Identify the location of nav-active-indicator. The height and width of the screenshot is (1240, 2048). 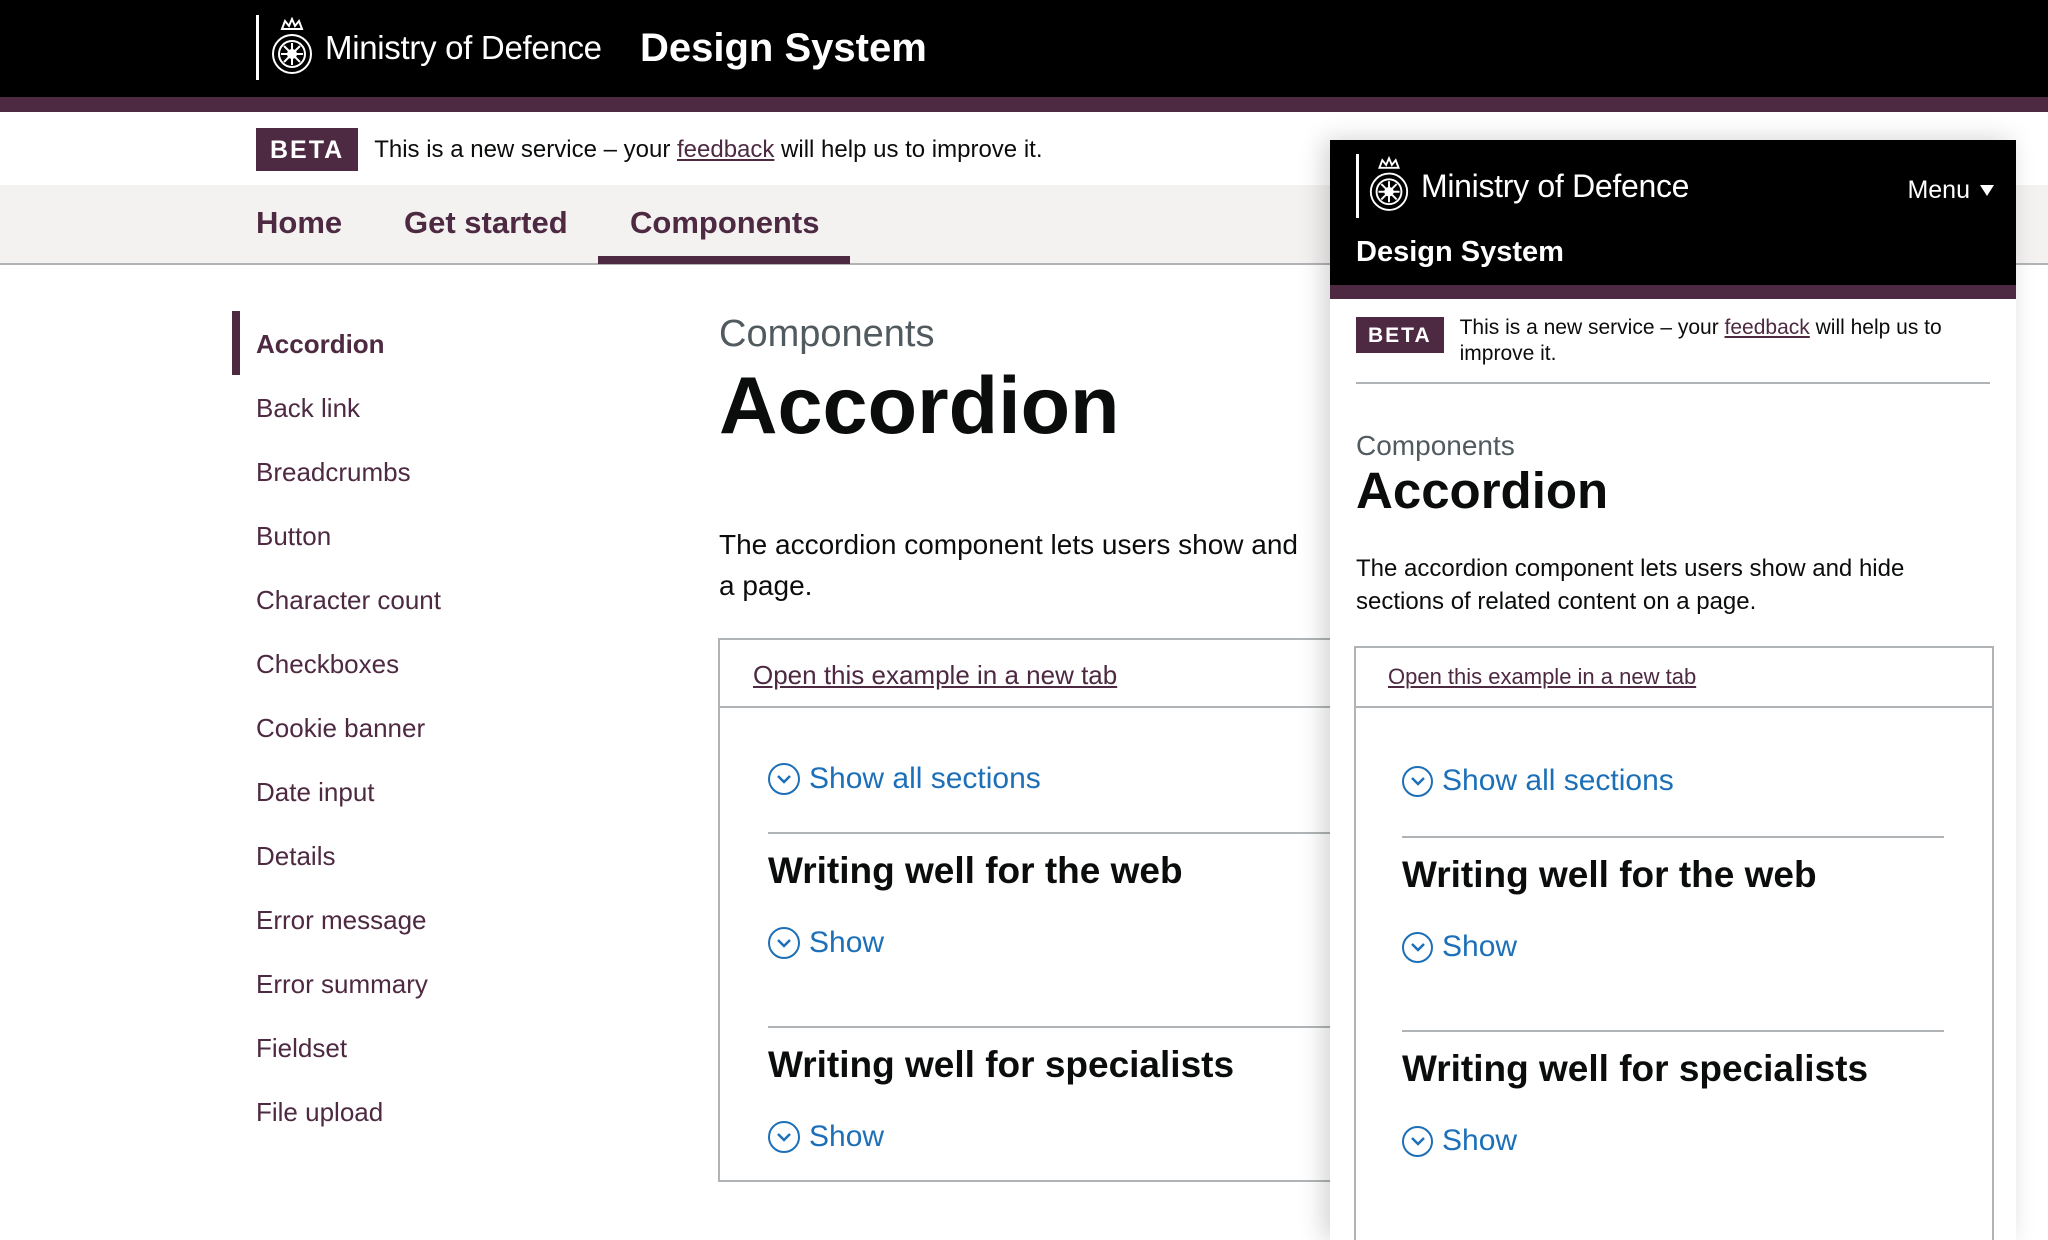
(724, 260).